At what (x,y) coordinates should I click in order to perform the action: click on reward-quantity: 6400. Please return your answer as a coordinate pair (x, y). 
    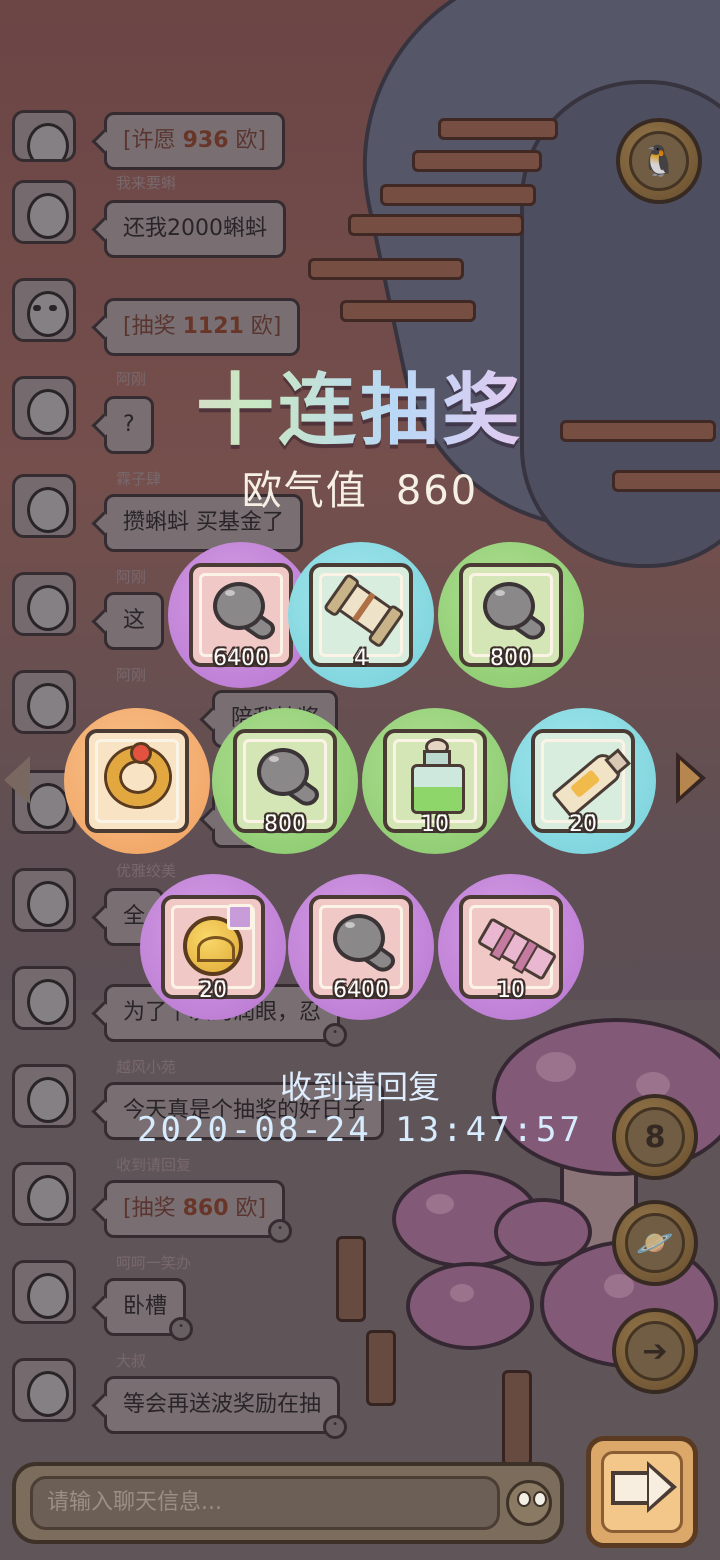
    Looking at the image, I should click on (361, 990).